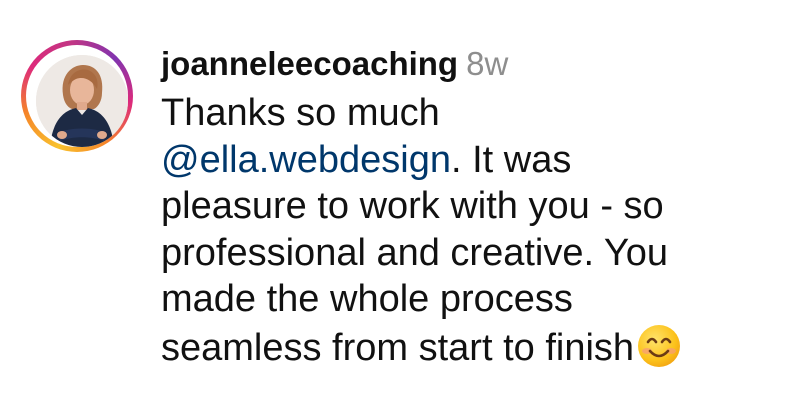 The width and height of the screenshot is (794, 415). What do you see at coordinates (415, 252) in the screenshot?
I see `comment-line-4: professional and creative. You` at bounding box center [415, 252].